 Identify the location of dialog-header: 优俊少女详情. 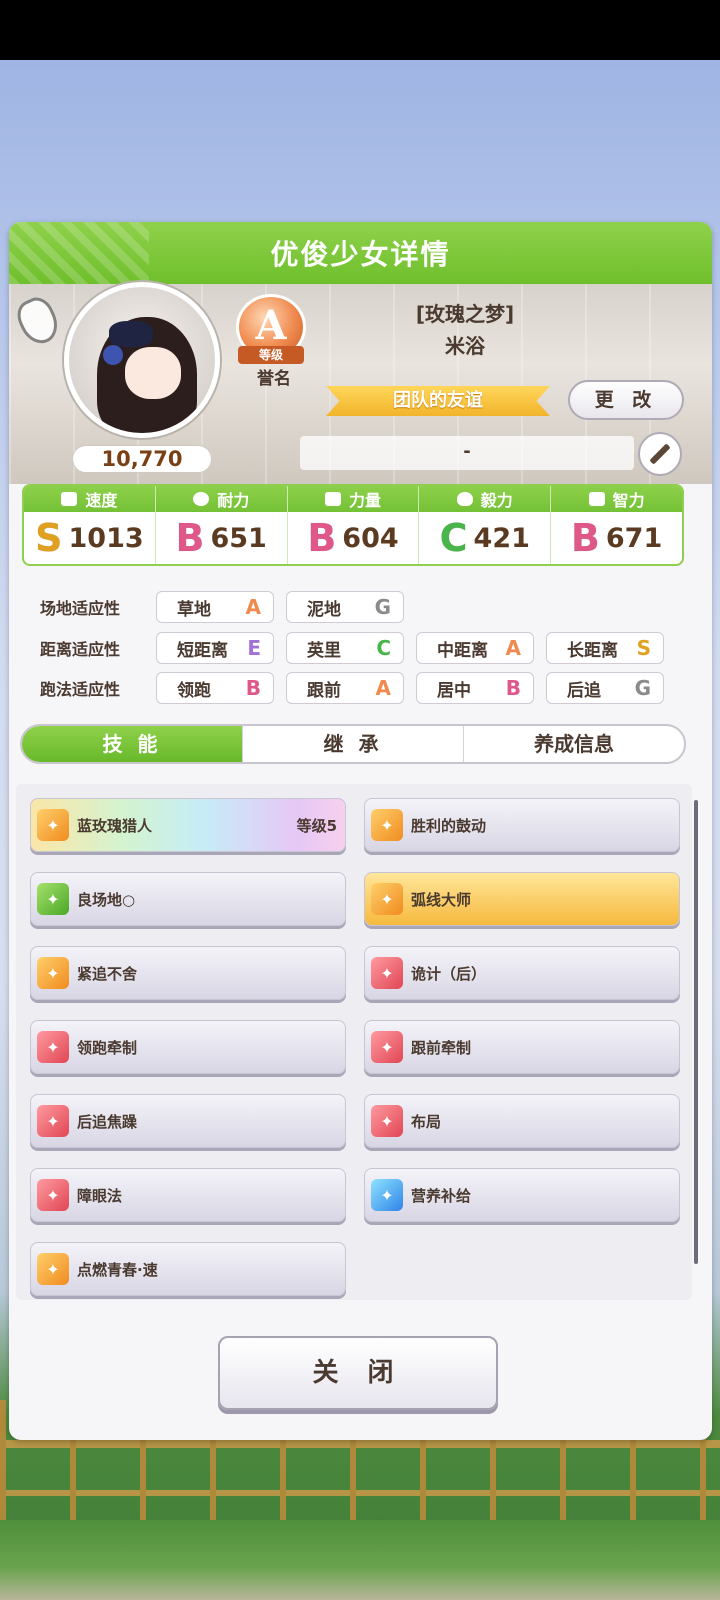
(360, 253).